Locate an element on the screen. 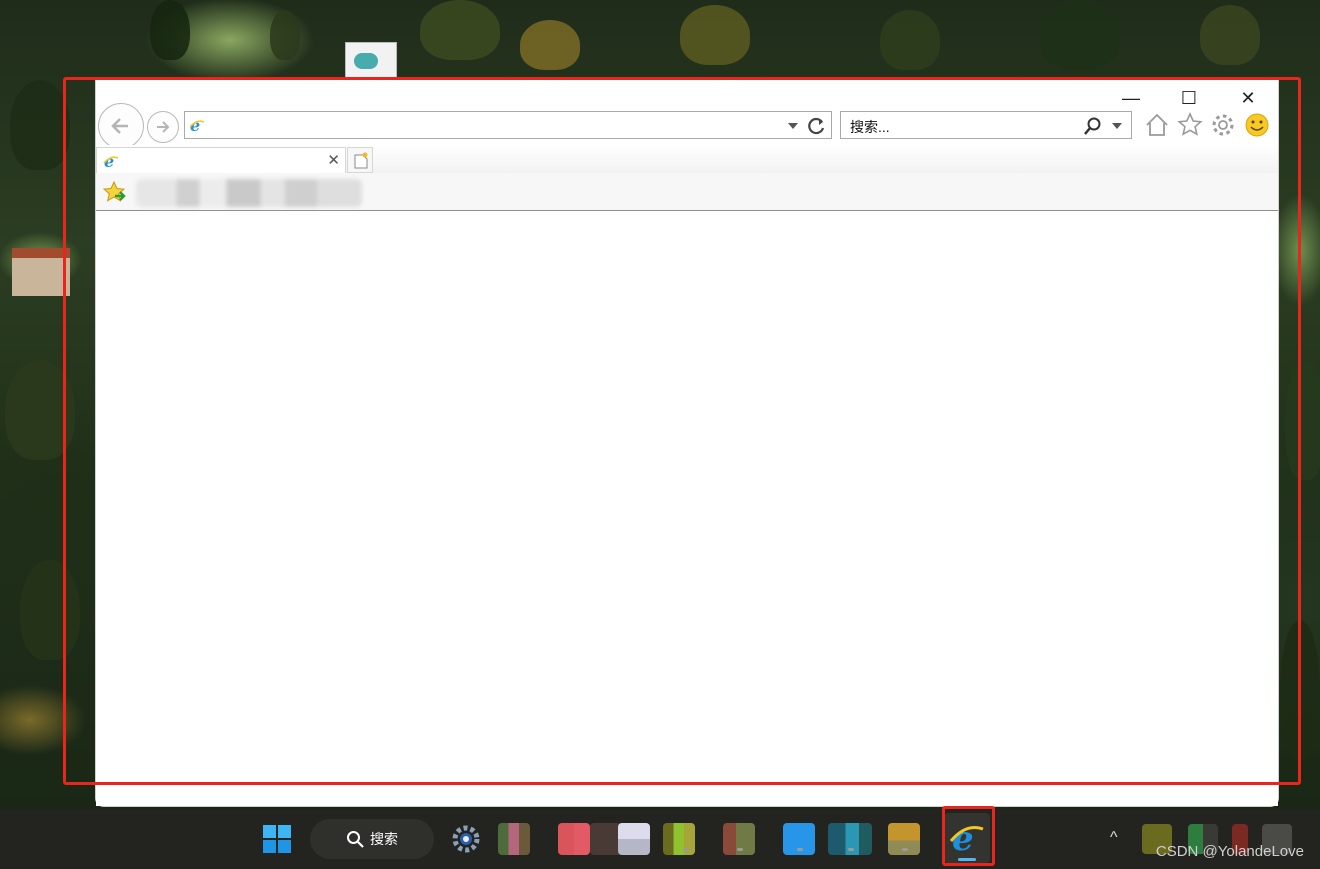 The width and height of the screenshot is (1320, 869). windows-start-icon is located at coordinates (277, 839).